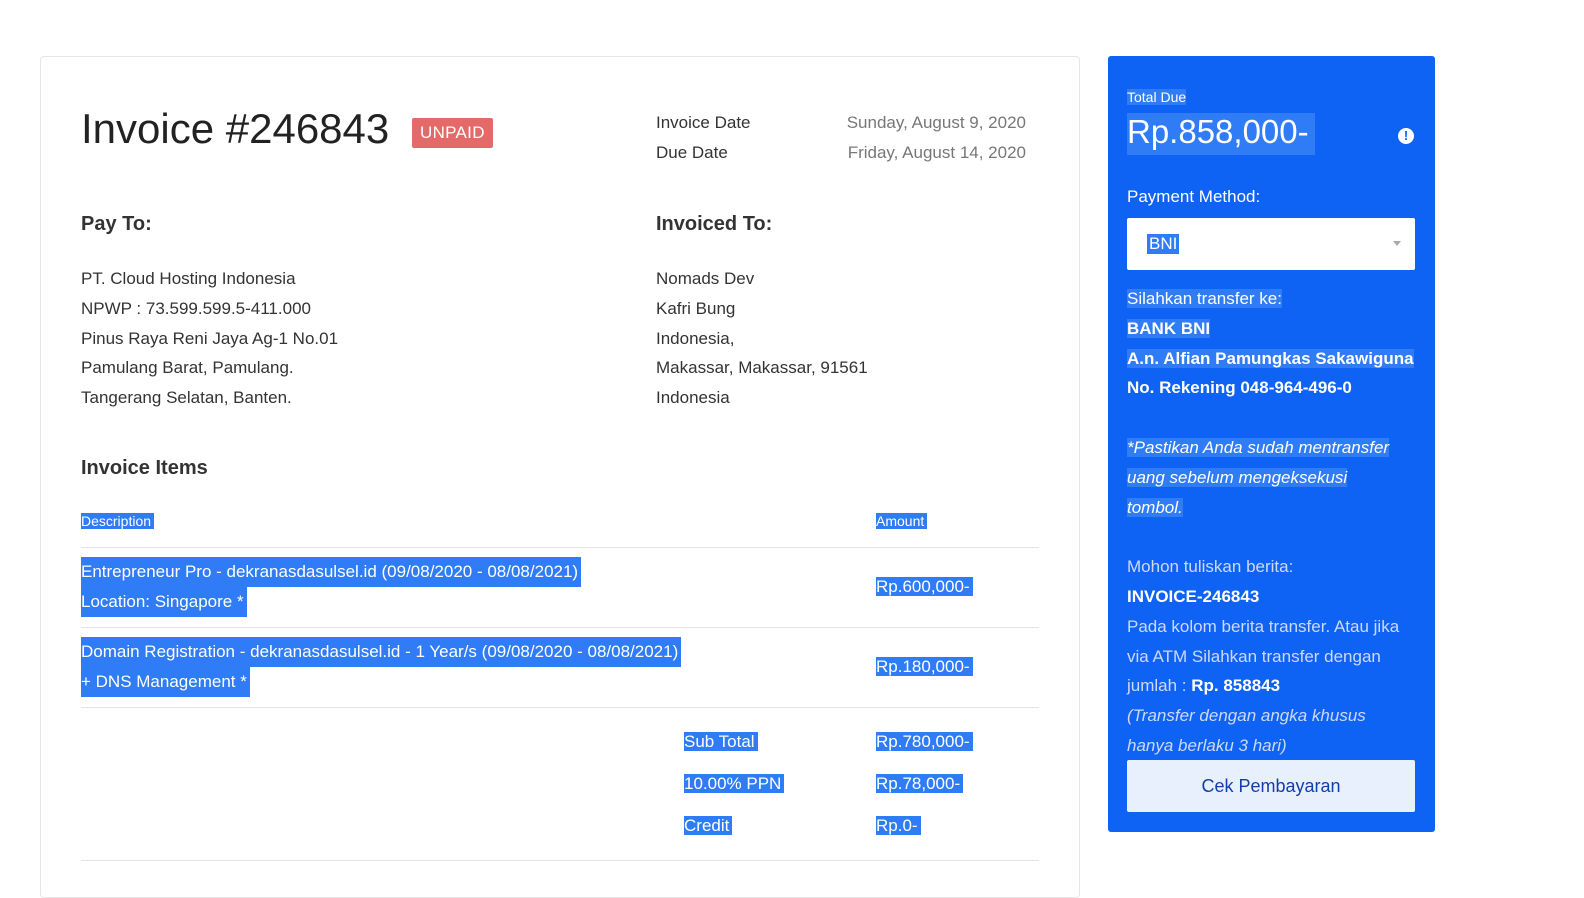 This screenshot has height=898, width=1584. Describe the element at coordinates (1169, 328) in the screenshot. I see `bank-name: BANK BNI` at that location.